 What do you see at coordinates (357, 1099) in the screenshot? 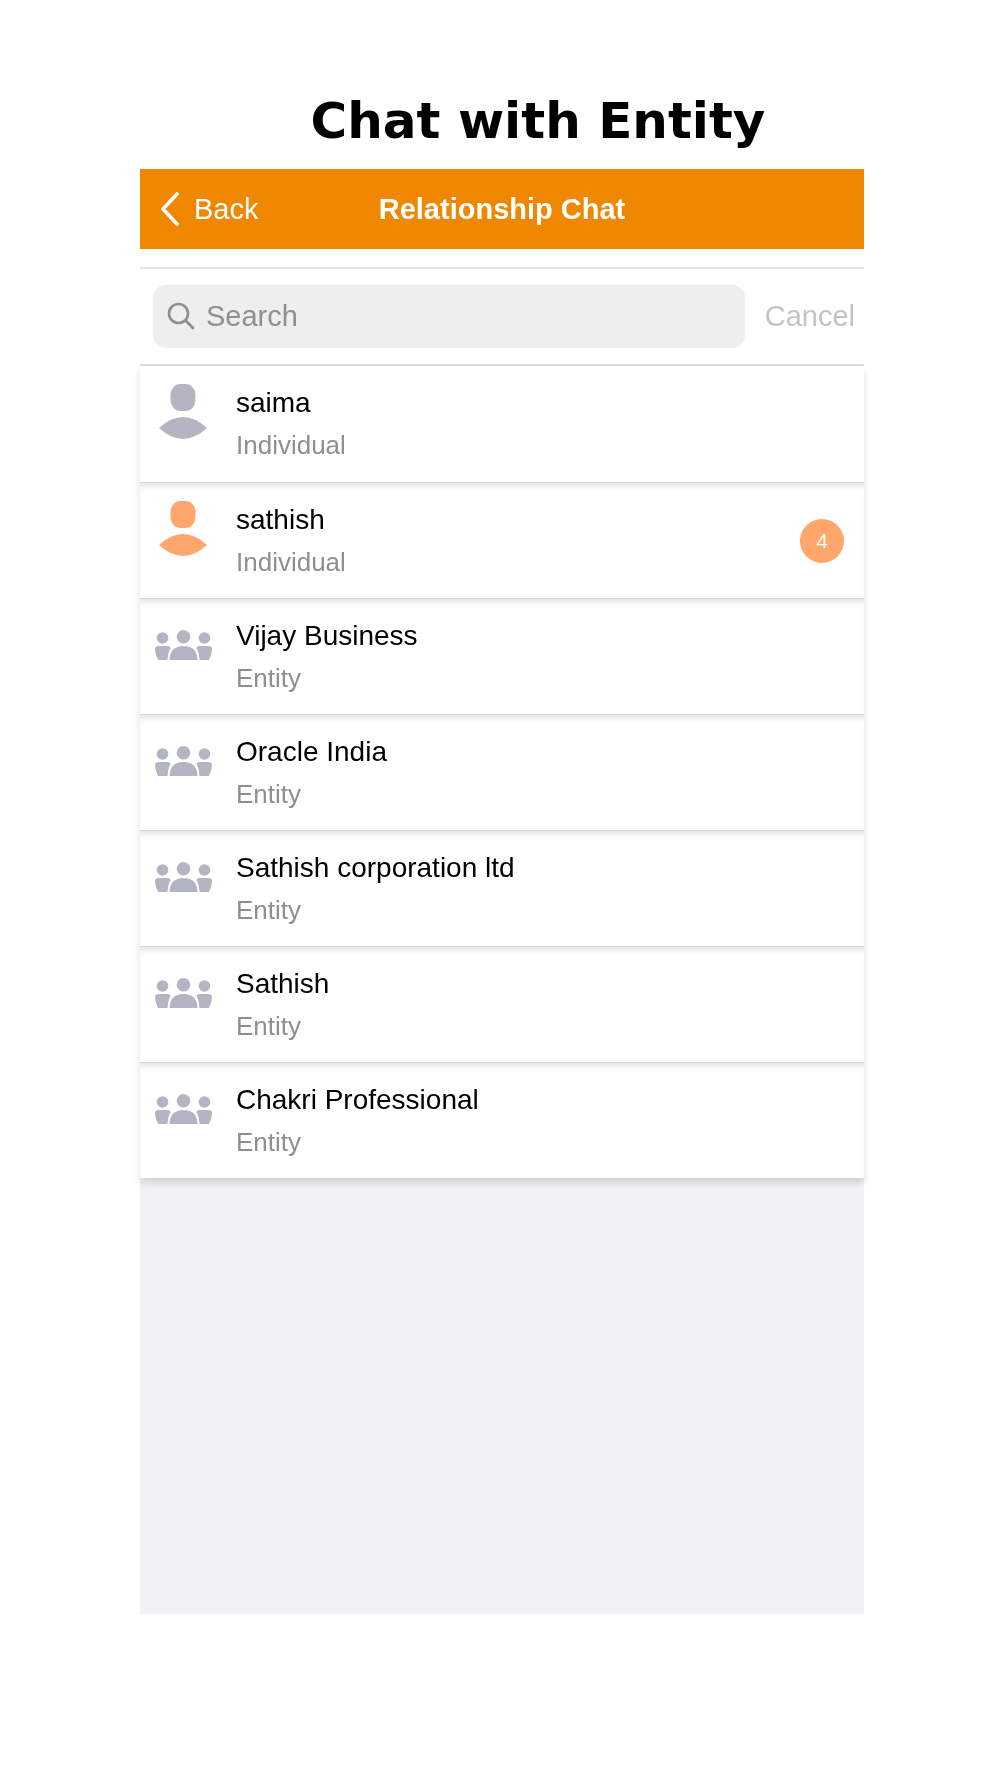
I see `contact-name: Chakri Professional` at bounding box center [357, 1099].